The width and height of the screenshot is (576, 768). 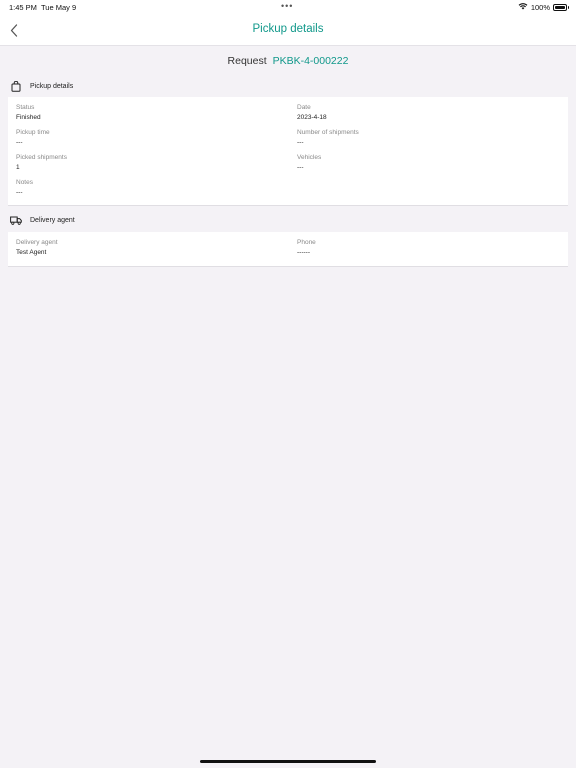 What do you see at coordinates (24, 187) in the screenshot?
I see `notes-field: Notes ---` at bounding box center [24, 187].